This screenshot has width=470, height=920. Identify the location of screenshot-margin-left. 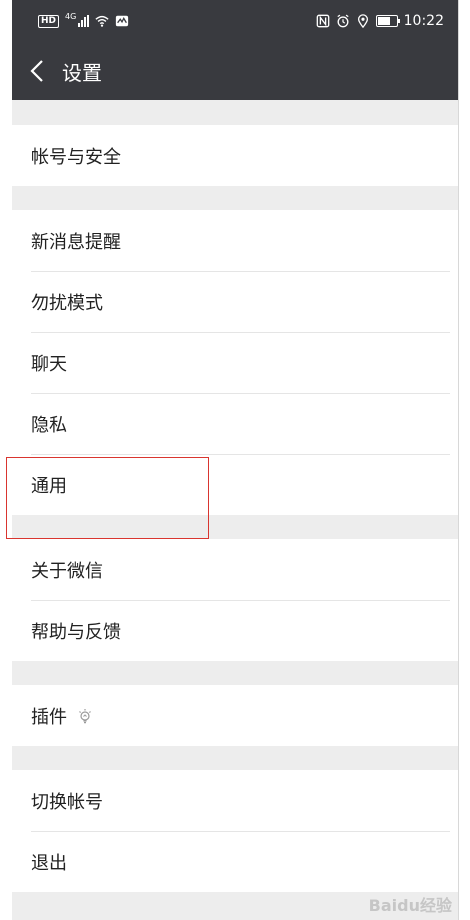
(6, 460).